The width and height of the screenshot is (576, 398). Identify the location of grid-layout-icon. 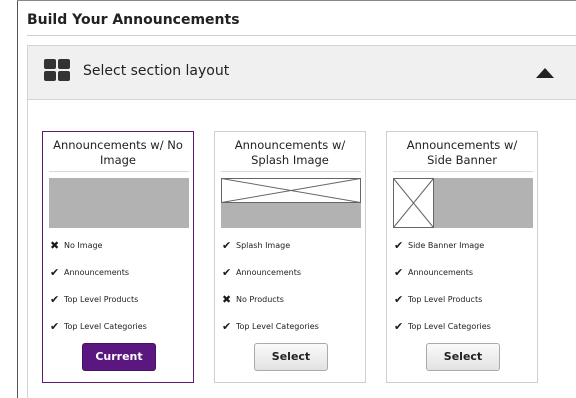
(57, 71).